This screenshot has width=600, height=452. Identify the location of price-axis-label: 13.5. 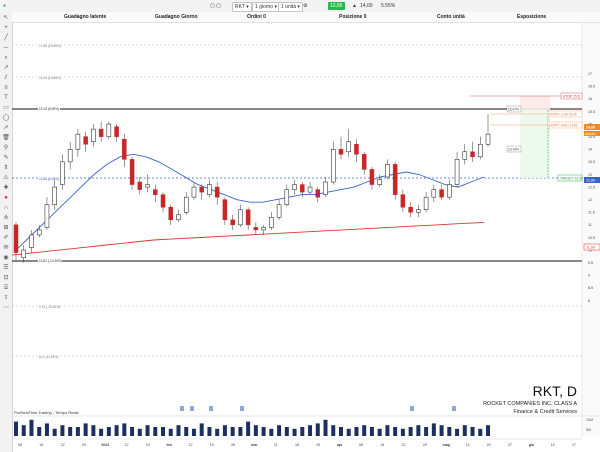
(591, 162).